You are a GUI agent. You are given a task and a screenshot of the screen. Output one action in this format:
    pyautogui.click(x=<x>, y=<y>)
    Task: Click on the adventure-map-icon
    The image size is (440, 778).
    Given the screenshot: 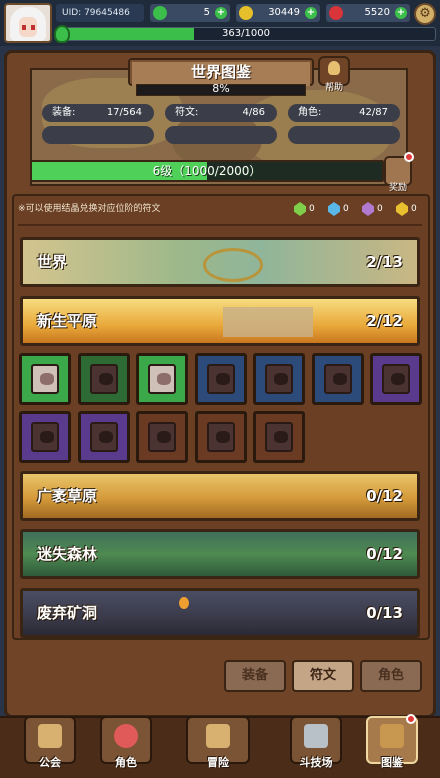 What is the action you would take?
    pyautogui.click(x=218, y=736)
    